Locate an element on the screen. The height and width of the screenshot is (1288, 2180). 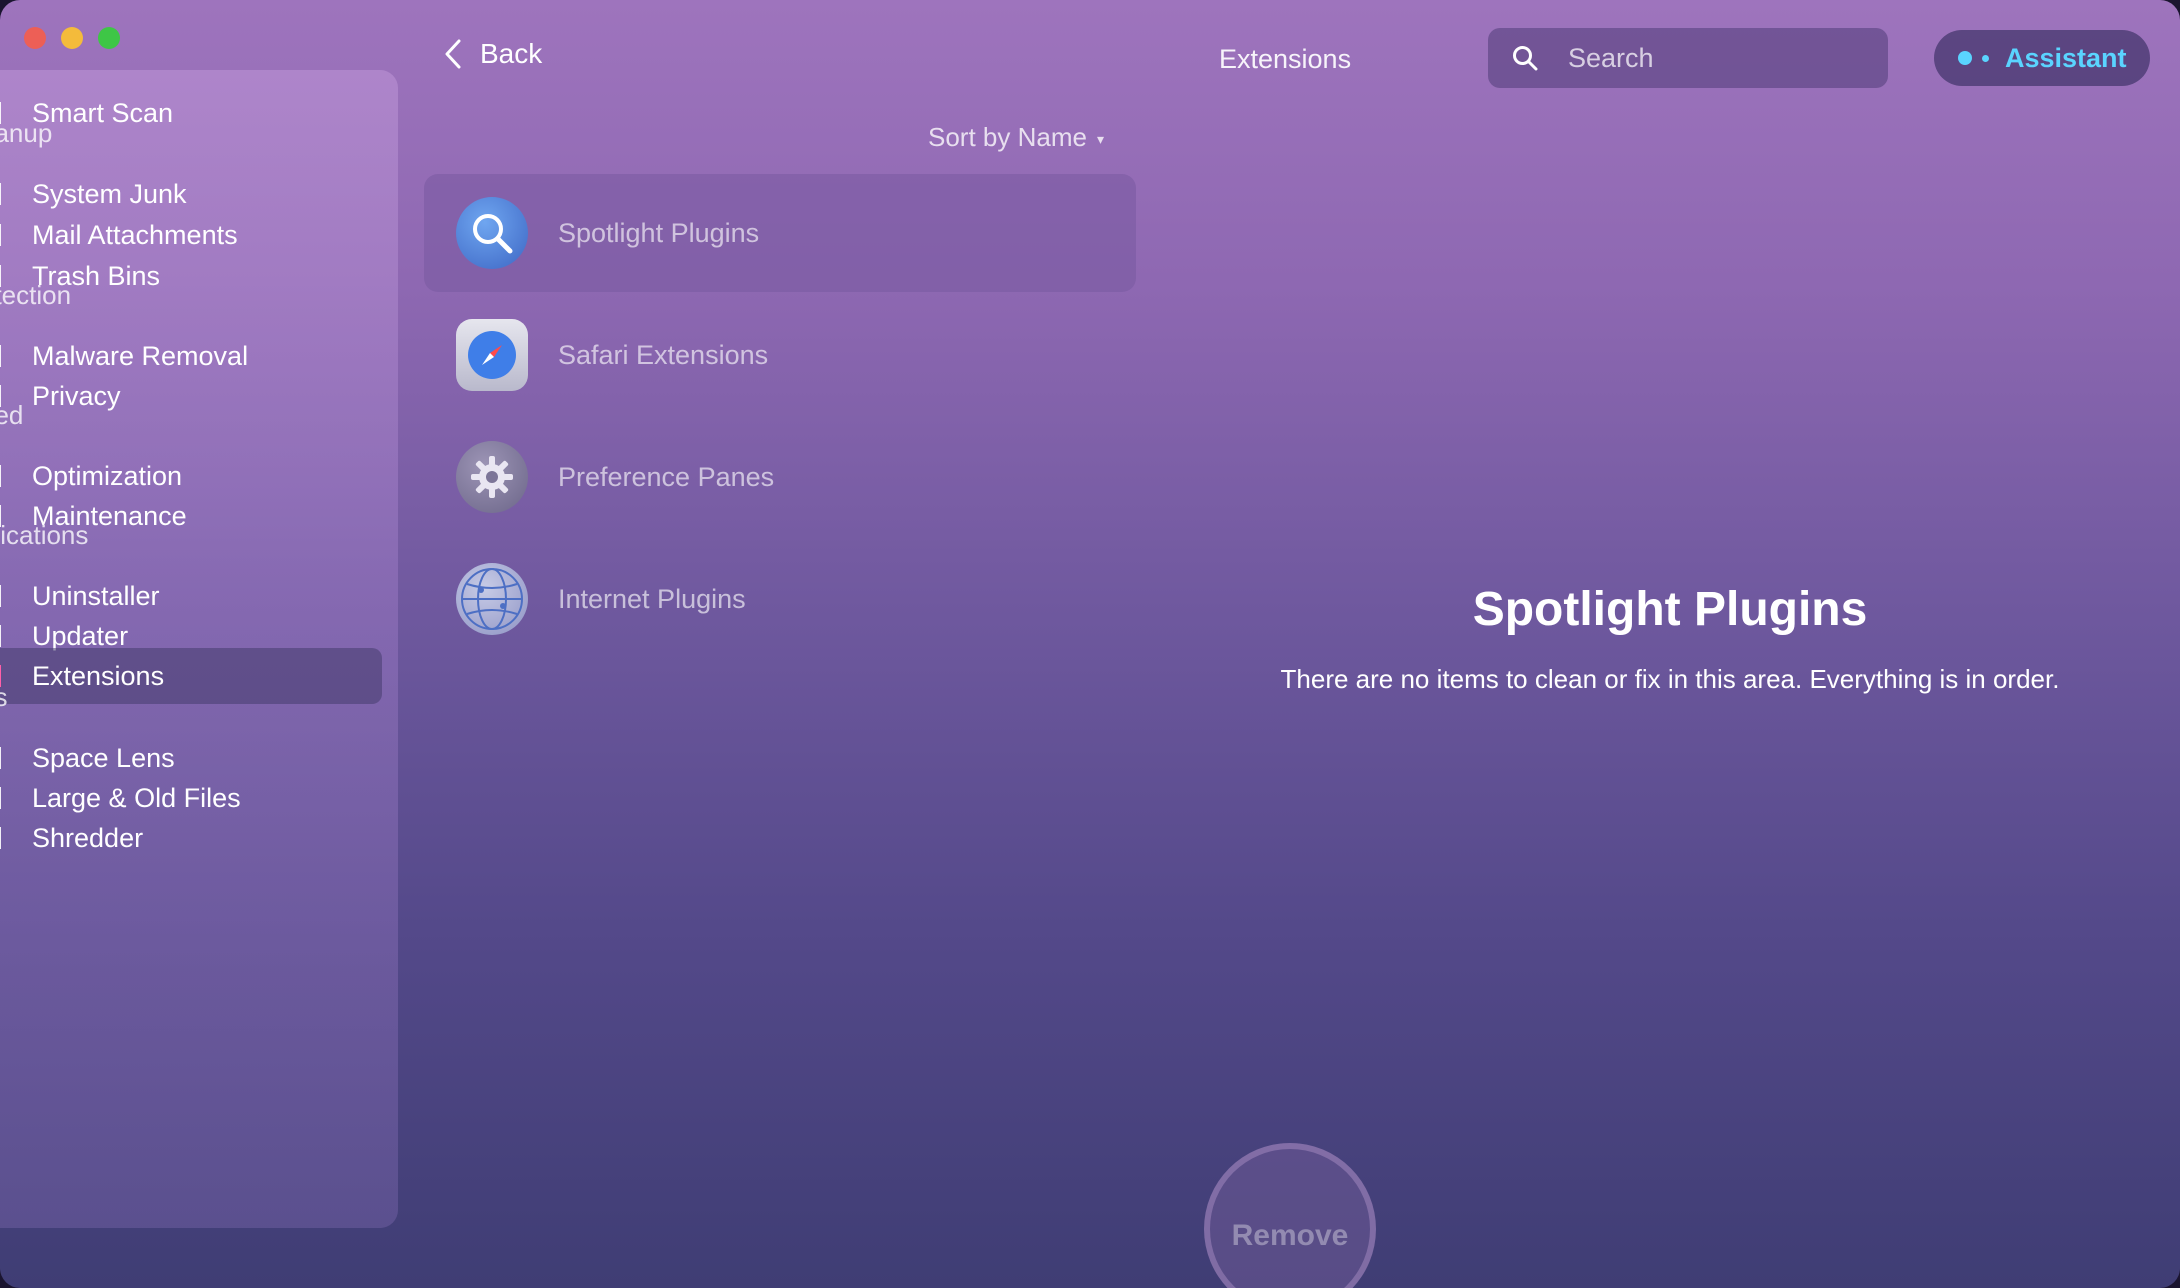
sidebar-section-protection: otection is located at coordinates (36, 295).